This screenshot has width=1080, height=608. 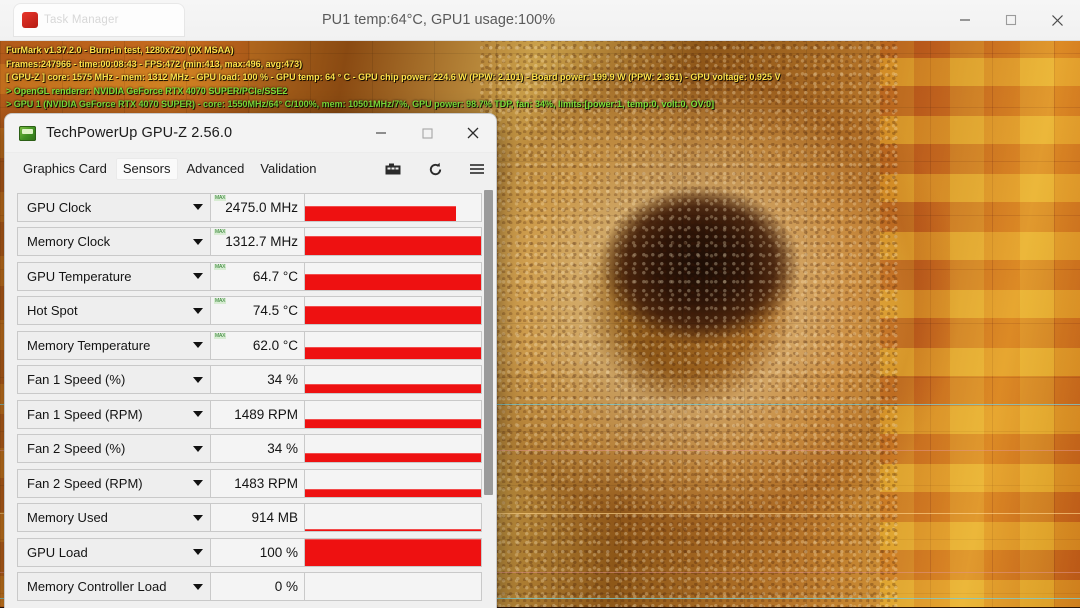 What do you see at coordinates (114, 449) in the screenshot?
I see `sensor-name-dropdown: Fan 2 Speed (%)` at bounding box center [114, 449].